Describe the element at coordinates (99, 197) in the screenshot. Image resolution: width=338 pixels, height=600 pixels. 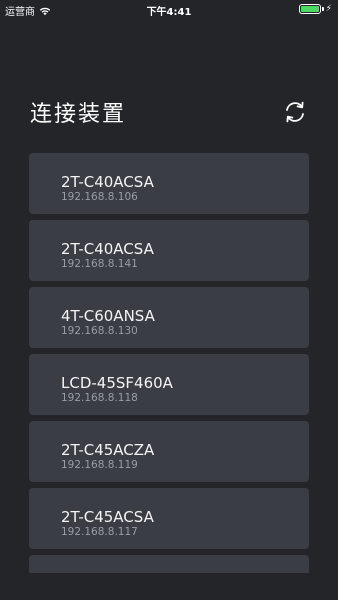
I see `device-ip: 192.168.8.106` at that location.